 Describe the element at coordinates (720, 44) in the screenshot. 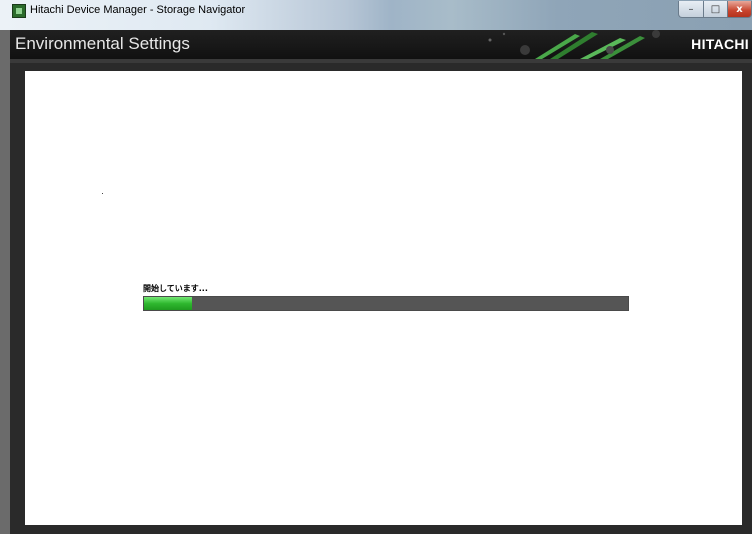

I see `hitachi-logo: HITACHI` at that location.